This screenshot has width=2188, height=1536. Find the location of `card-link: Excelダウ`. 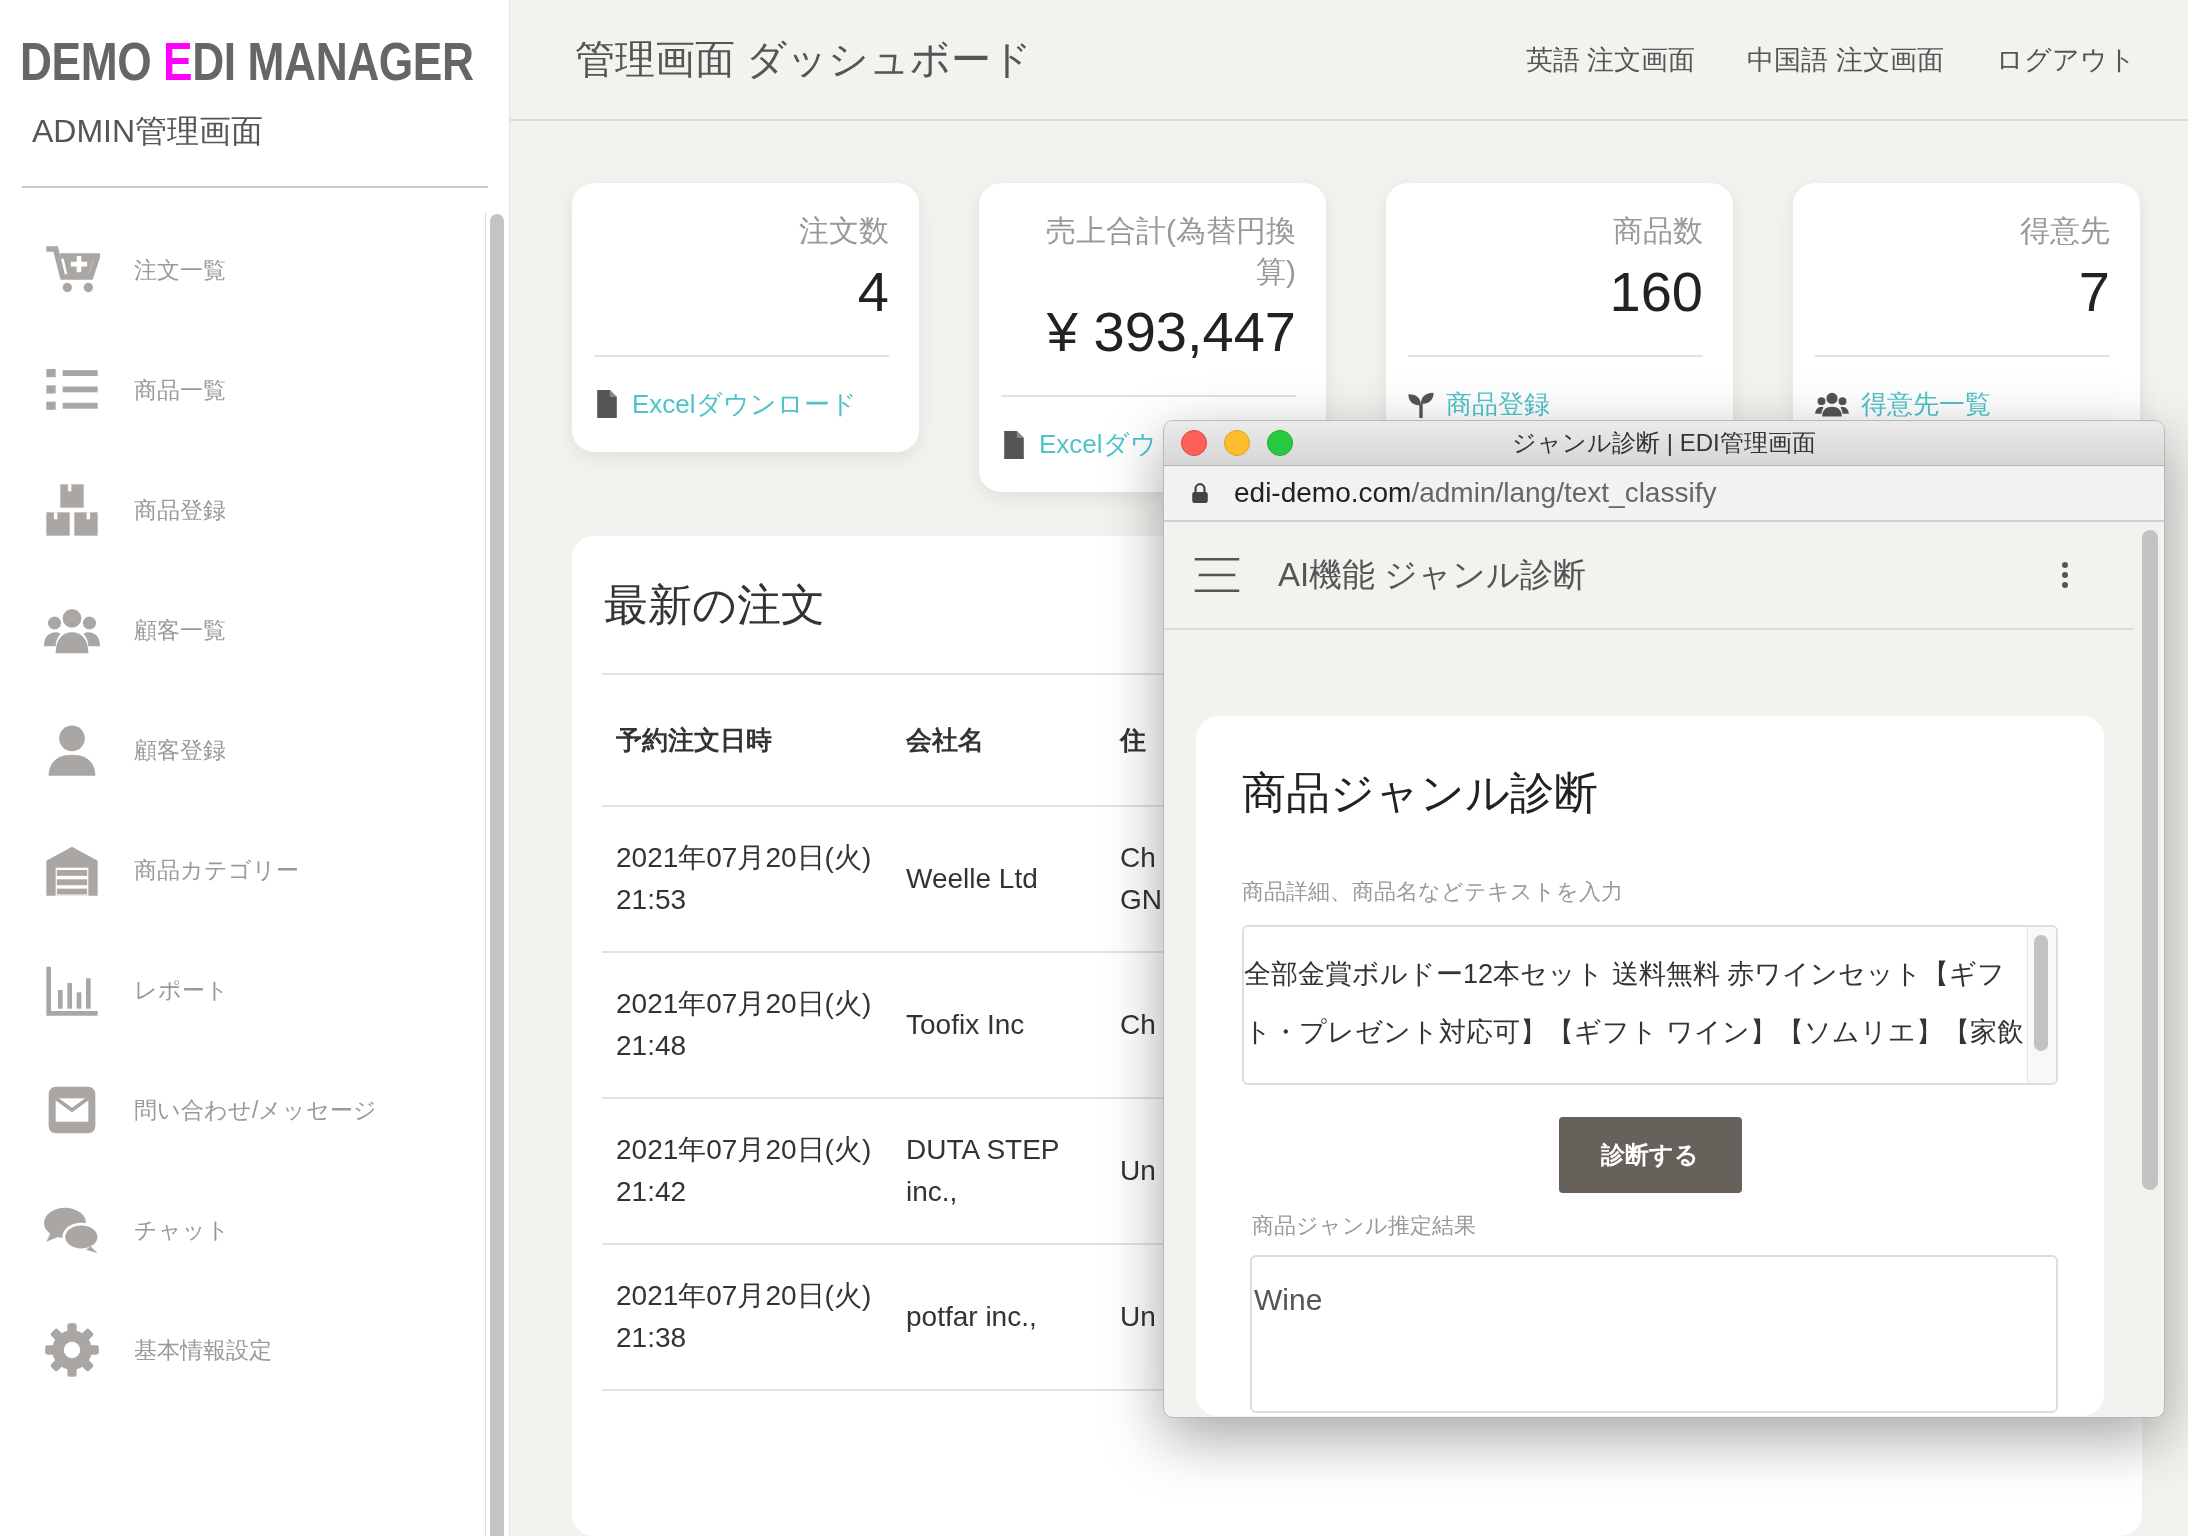

card-link: Excelダウ is located at coordinates (1098, 445).